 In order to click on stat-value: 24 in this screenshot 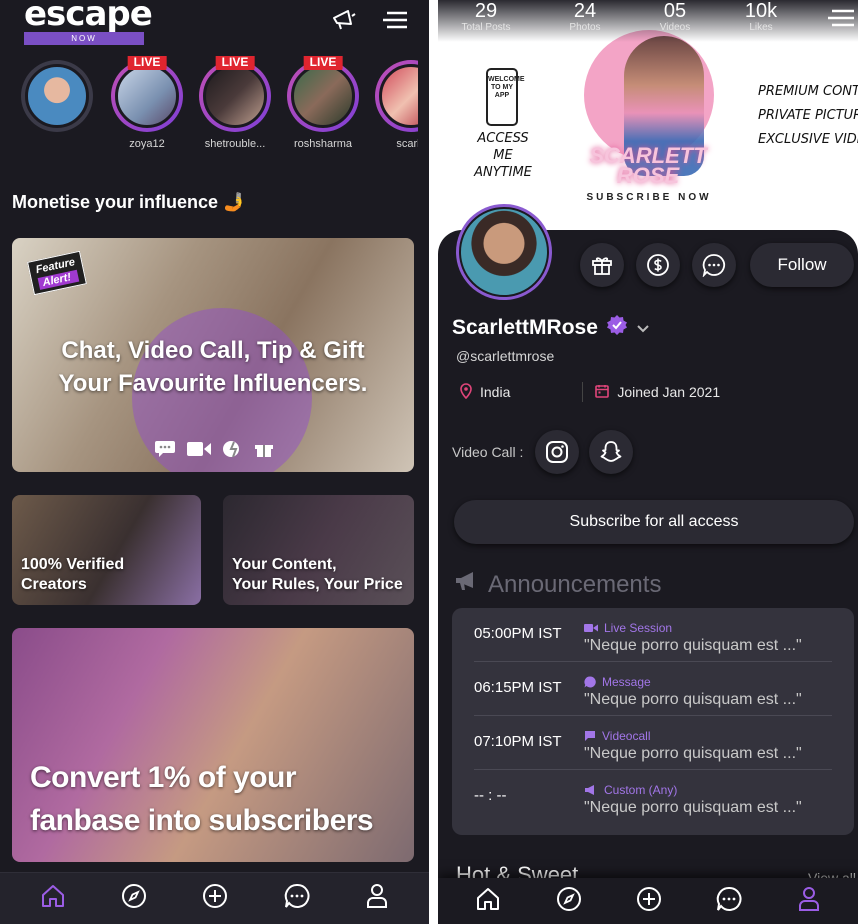, I will do `click(585, 11)`.